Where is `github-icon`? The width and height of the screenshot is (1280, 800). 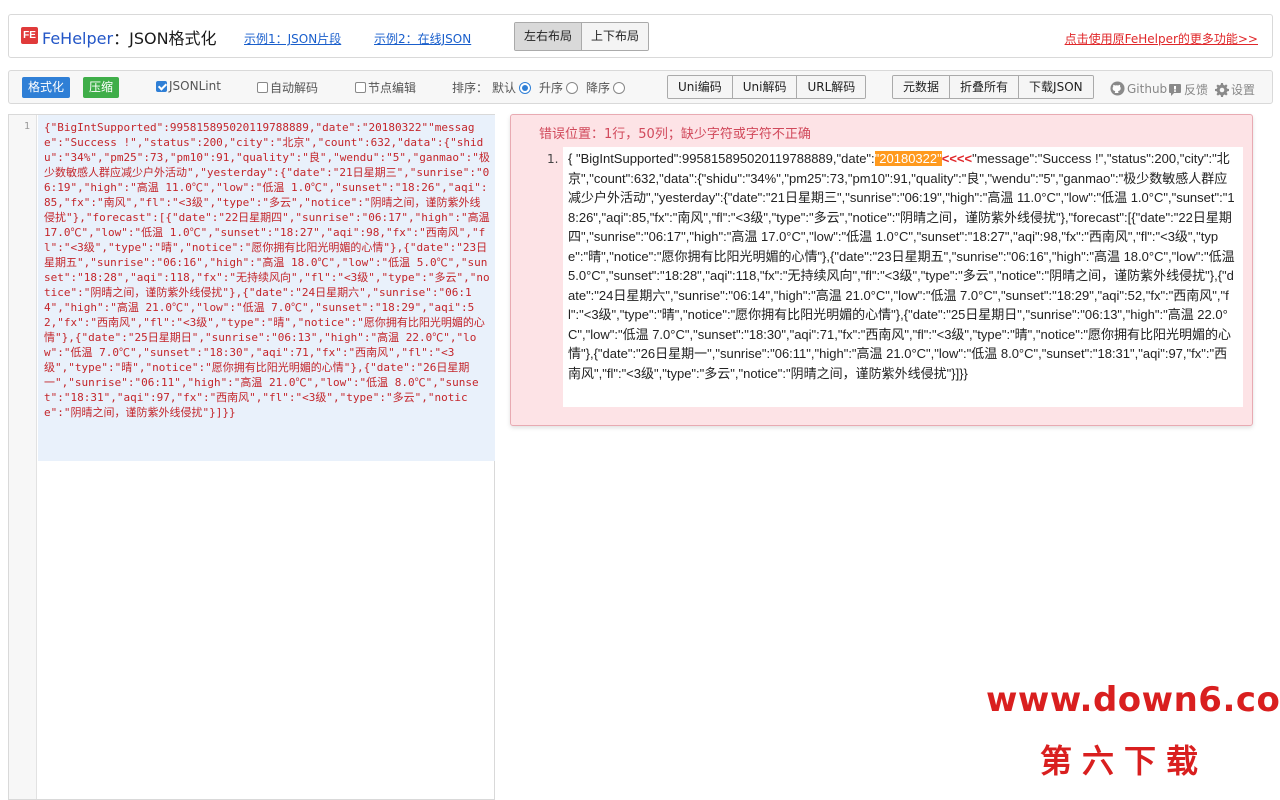
github-icon is located at coordinates (1117, 88).